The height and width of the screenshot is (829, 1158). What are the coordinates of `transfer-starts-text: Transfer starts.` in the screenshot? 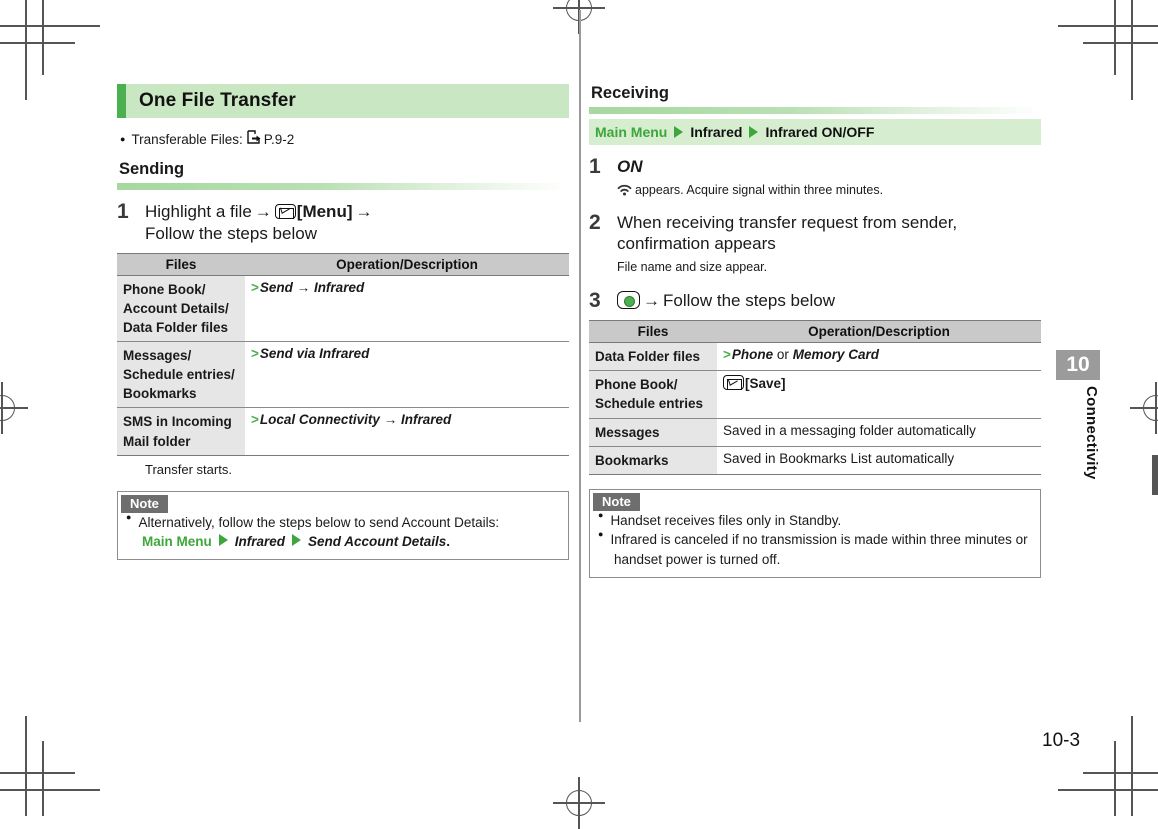 It's located at (188, 469).